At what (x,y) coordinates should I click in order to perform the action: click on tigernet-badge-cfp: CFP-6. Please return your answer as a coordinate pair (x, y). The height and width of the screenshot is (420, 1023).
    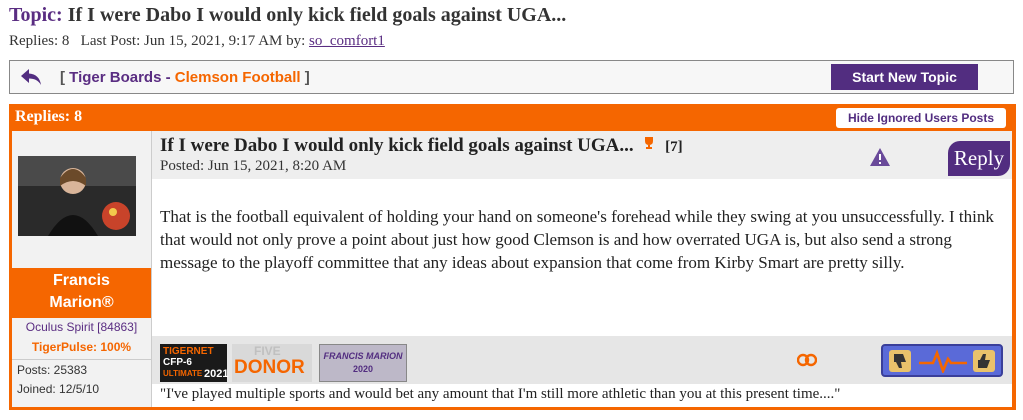
    Looking at the image, I should click on (177, 362).